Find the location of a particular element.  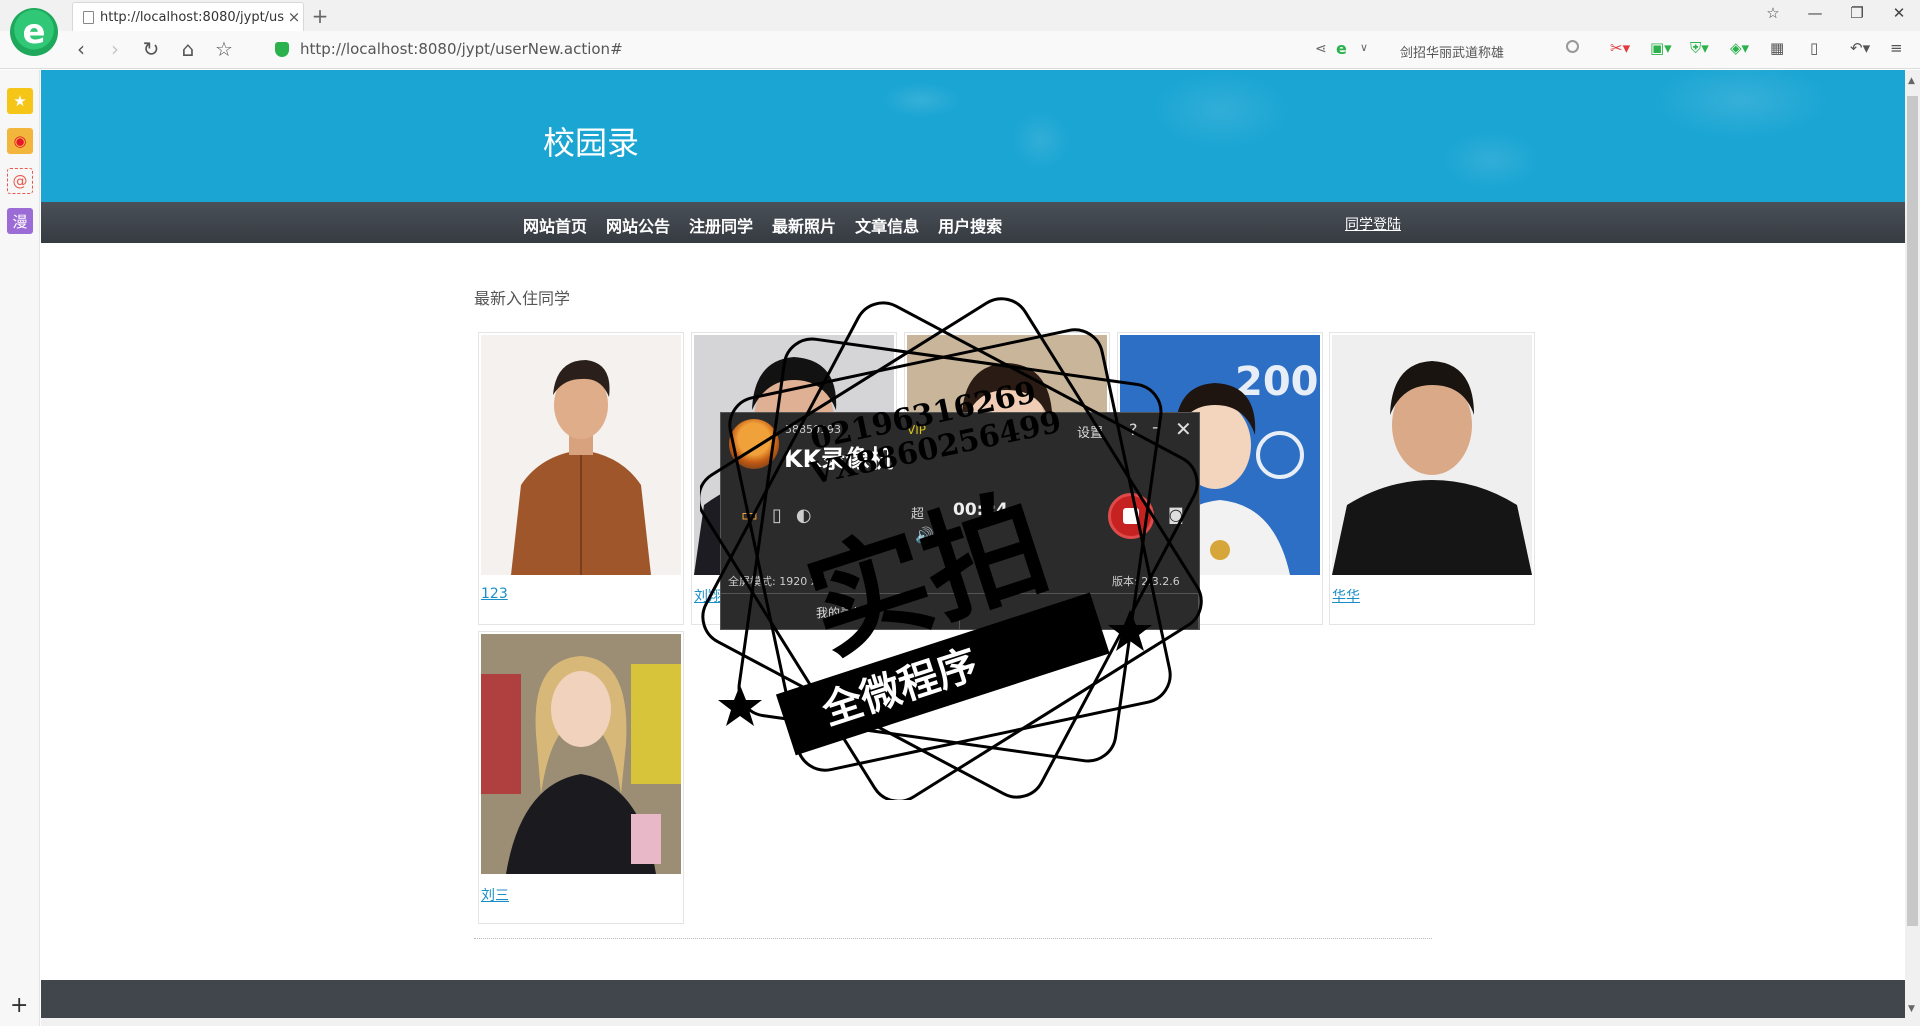

section-title: 最新入住同学 is located at coordinates (522, 298).